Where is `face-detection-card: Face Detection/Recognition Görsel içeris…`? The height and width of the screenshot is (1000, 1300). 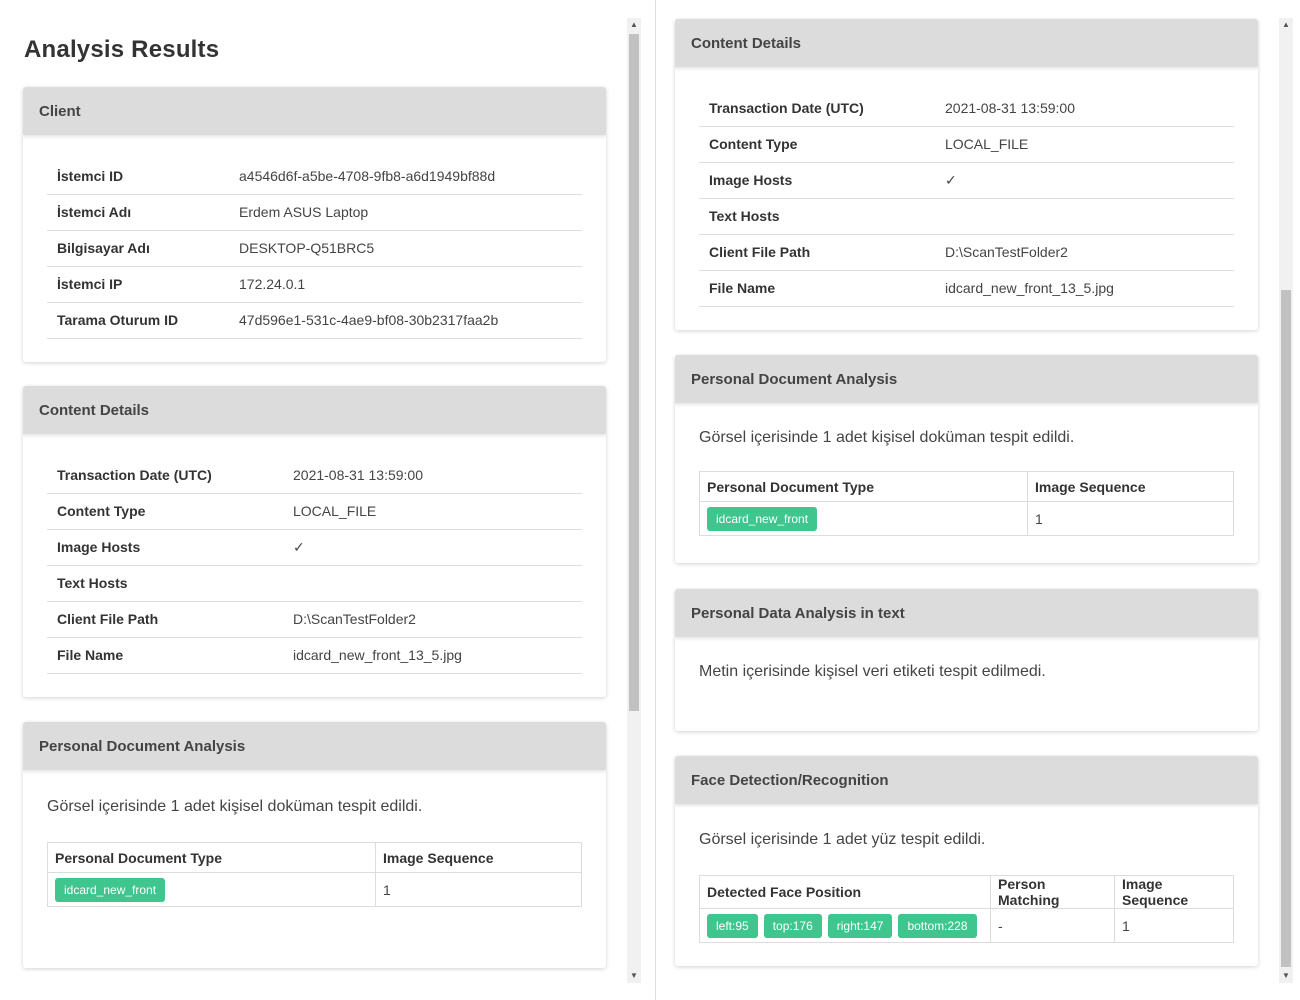 face-detection-card: Face Detection/Recognition Görsel içeris… is located at coordinates (966, 861).